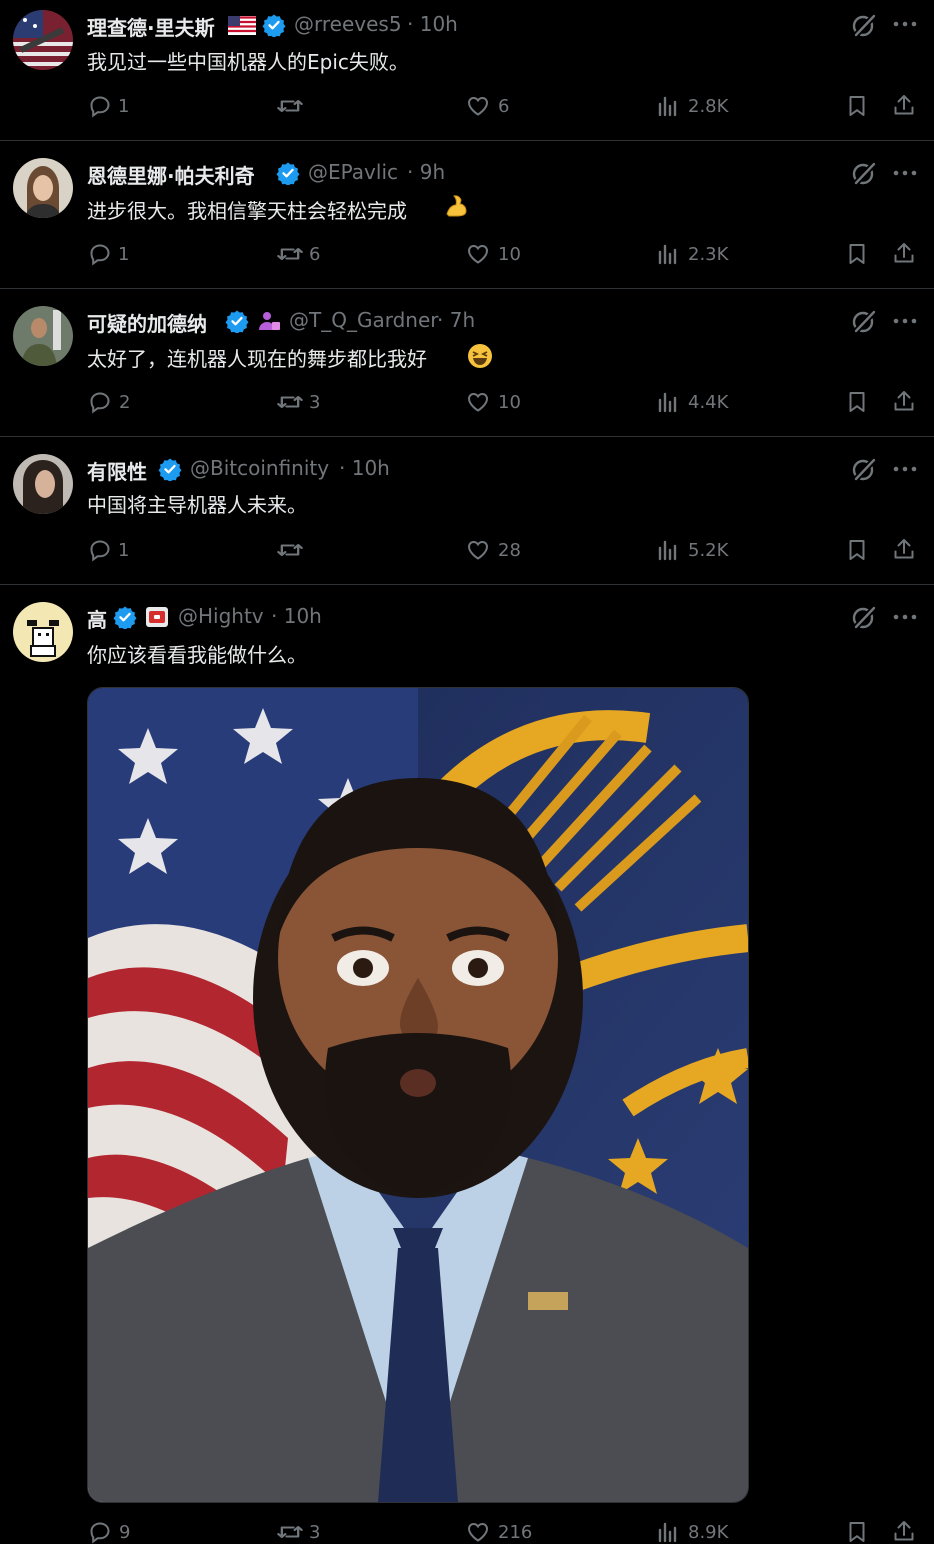  What do you see at coordinates (708, 550) in the screenshot?
I see `views-count: 5.2K` at bounding box center [708, 550].